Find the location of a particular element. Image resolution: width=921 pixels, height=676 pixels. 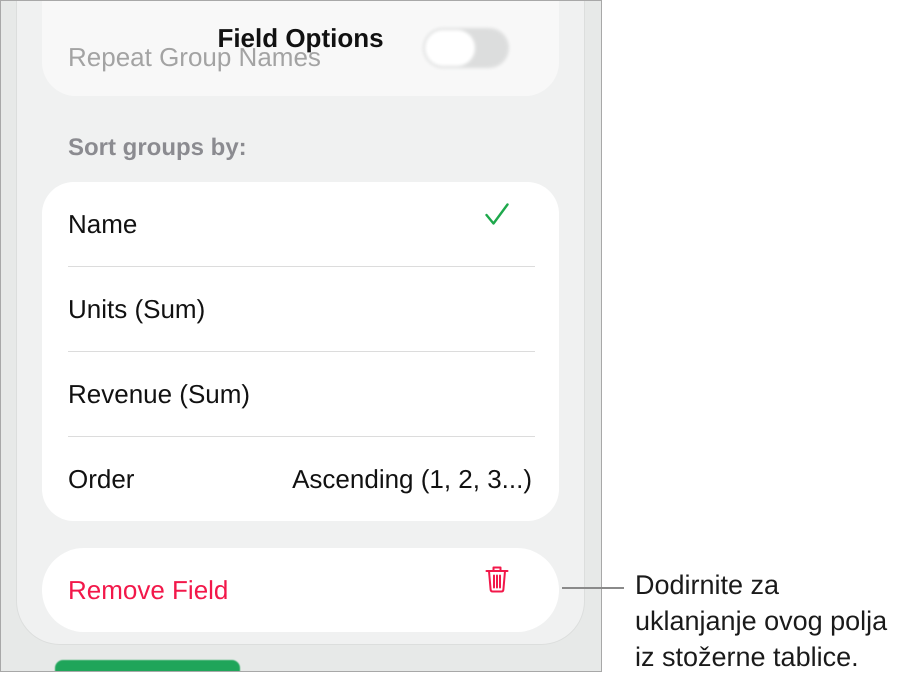

order-label: Order is located at coordinates (101, 479).